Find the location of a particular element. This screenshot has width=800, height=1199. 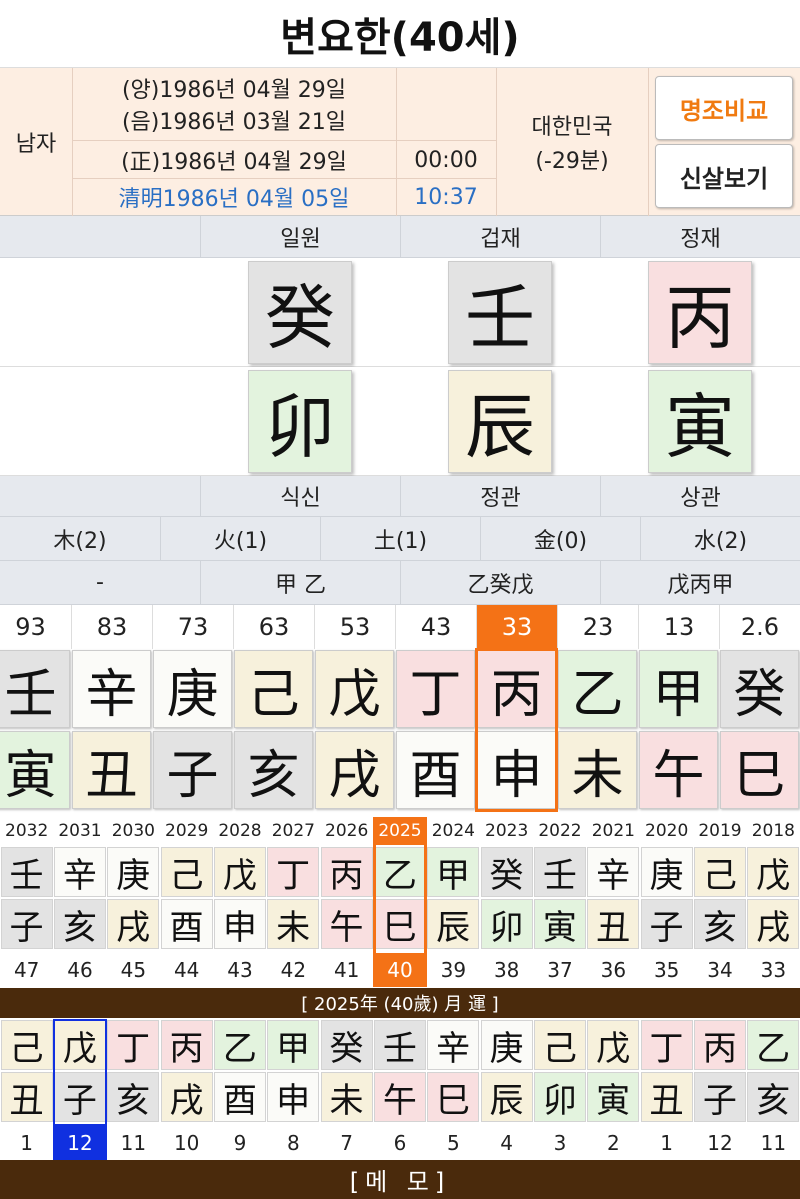

monthly-stem: 癸 is located at coordinates (346, 1045).